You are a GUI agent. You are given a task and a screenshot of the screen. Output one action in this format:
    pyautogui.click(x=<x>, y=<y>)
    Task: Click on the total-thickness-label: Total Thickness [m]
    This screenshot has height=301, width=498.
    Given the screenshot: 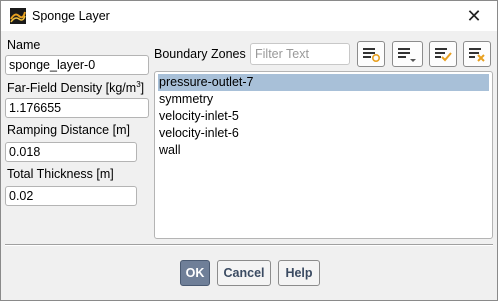 What is the action you would take?
    pyautogui.click(x=60, y=174)
    